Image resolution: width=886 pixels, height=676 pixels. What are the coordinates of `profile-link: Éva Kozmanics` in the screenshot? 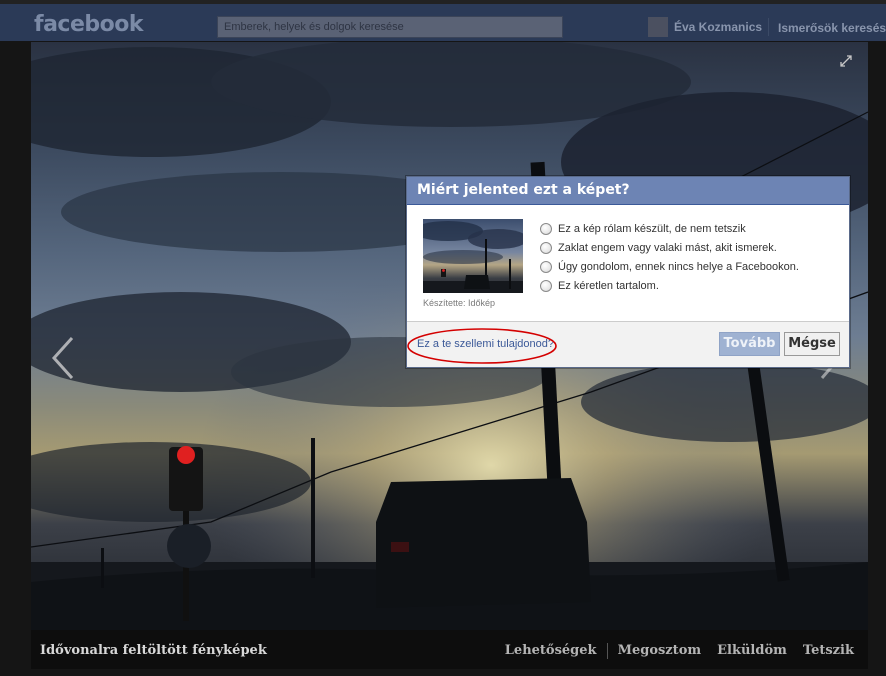 It's located at (705, 27).